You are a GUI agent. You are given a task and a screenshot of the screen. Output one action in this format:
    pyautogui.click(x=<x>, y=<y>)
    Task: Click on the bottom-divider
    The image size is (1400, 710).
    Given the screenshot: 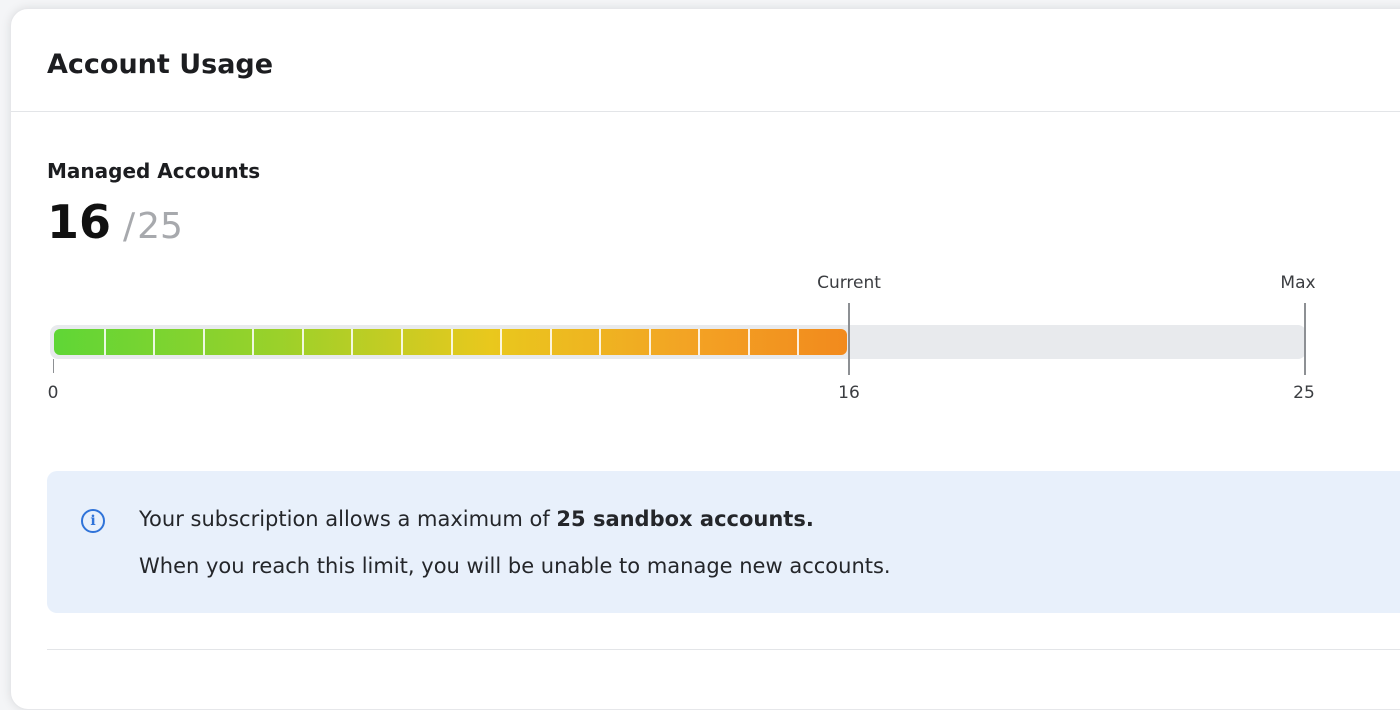 What is the action you would take?
    pyautogui.click(x=723, y=649)
    